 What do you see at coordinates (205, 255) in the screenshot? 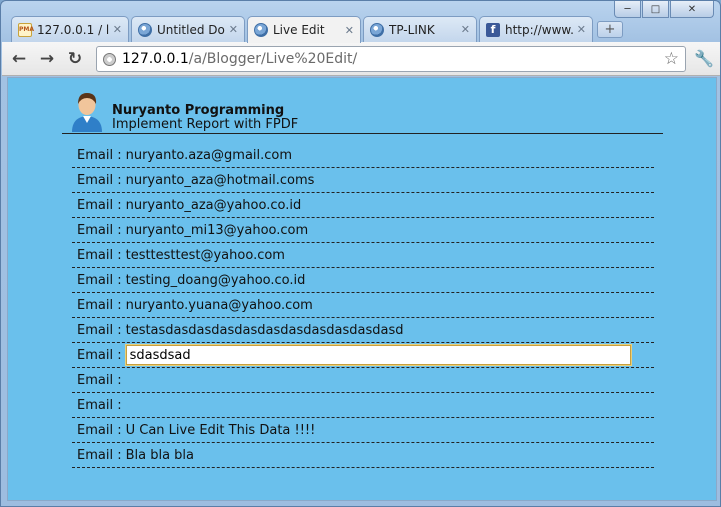
I see `email-value: testtesttest@yahoo.com` at bounding box center [205, 255].